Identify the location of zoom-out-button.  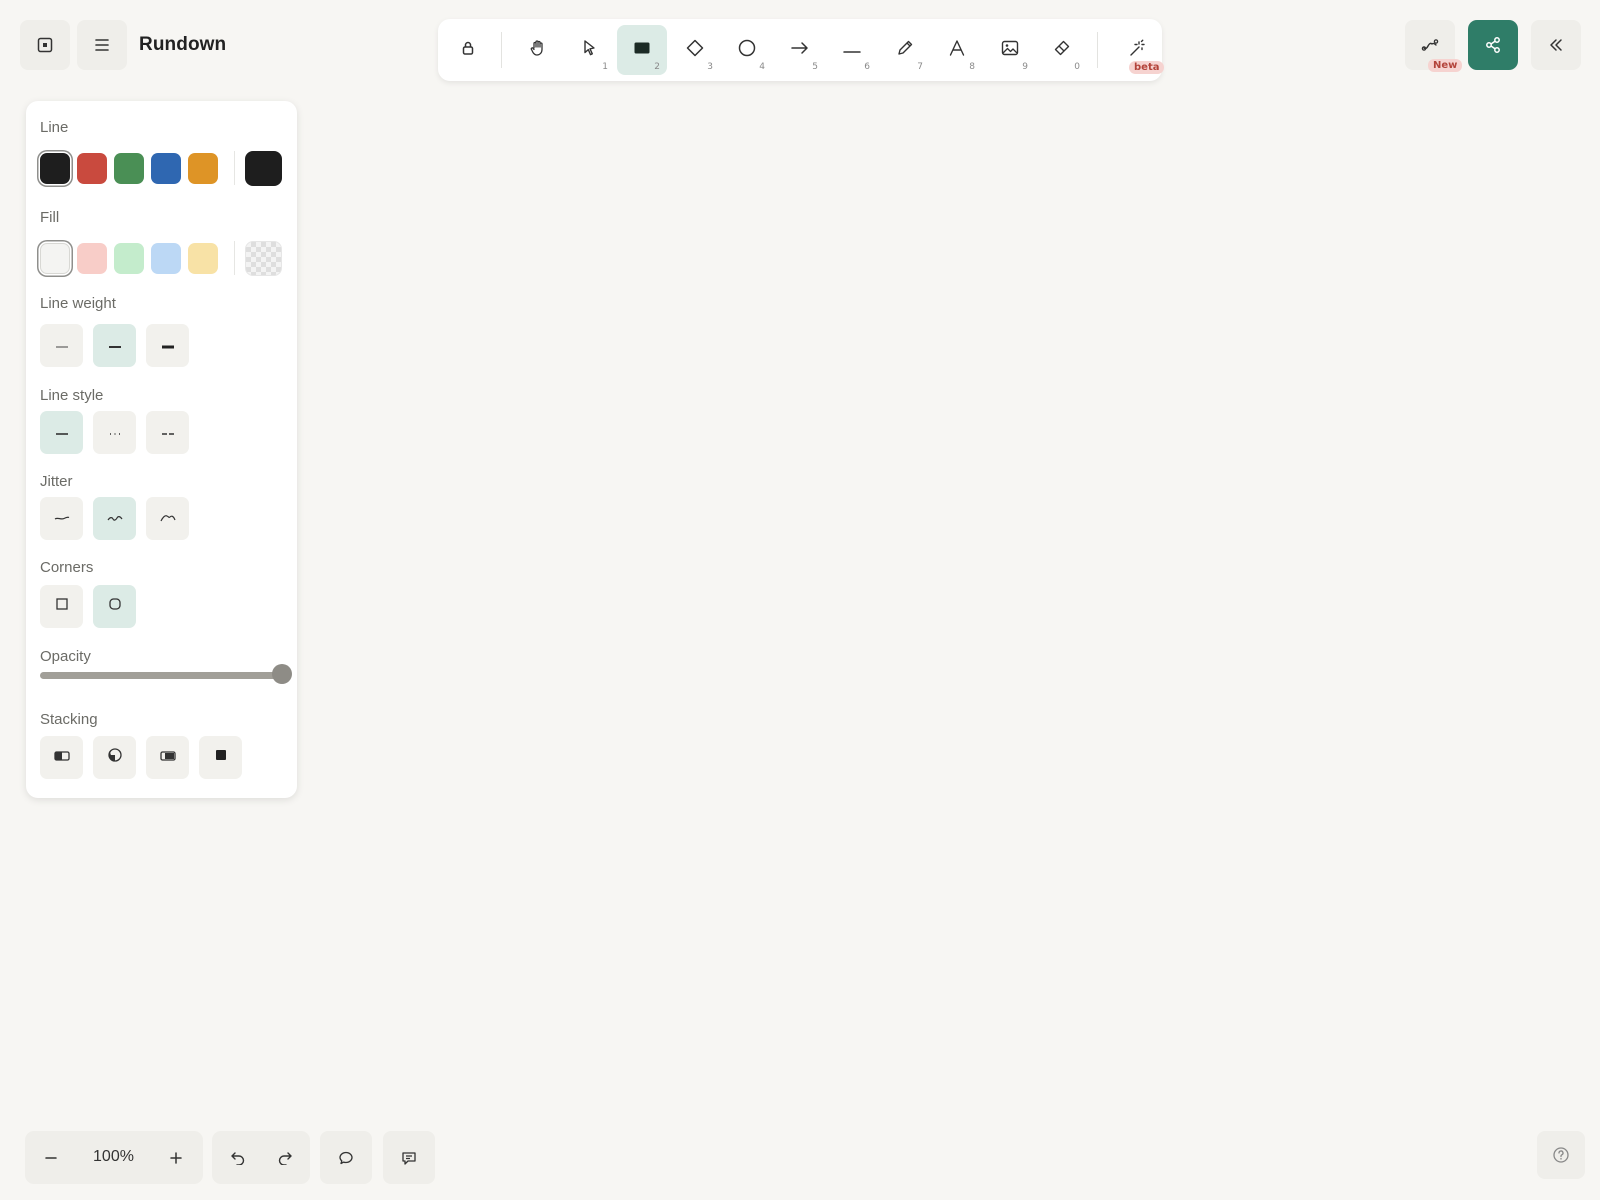
(51, 1157).